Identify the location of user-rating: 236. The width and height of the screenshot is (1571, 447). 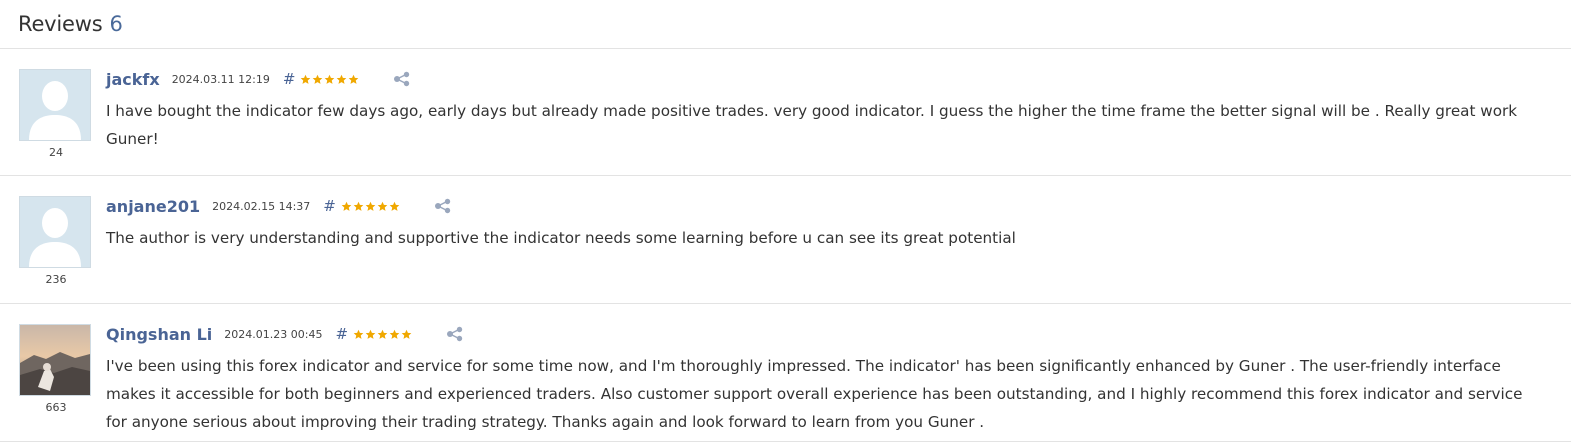
(56, 279).